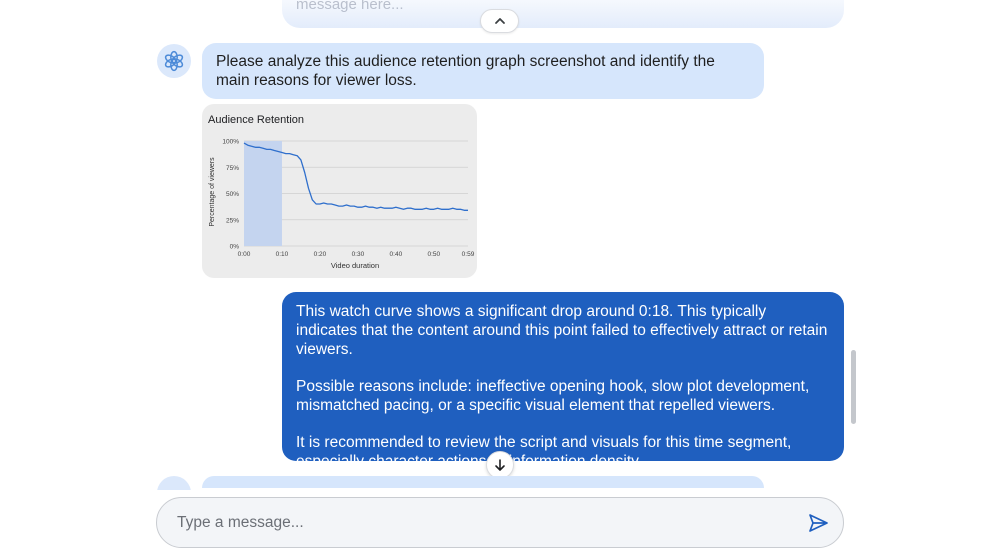  Describe the element at coordinates (232, 168) in the screenshot. I see `chart-y-tick-label: 75%` at that location.